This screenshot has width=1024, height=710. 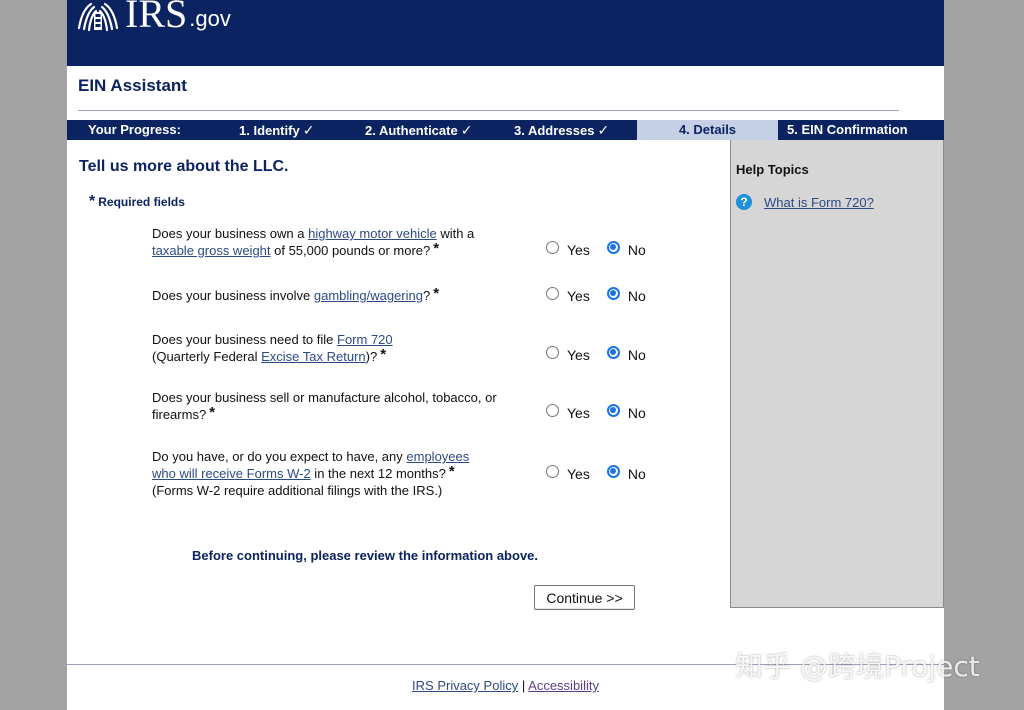 I want to click on required-label: Required fields, so click(x=141, y=202).